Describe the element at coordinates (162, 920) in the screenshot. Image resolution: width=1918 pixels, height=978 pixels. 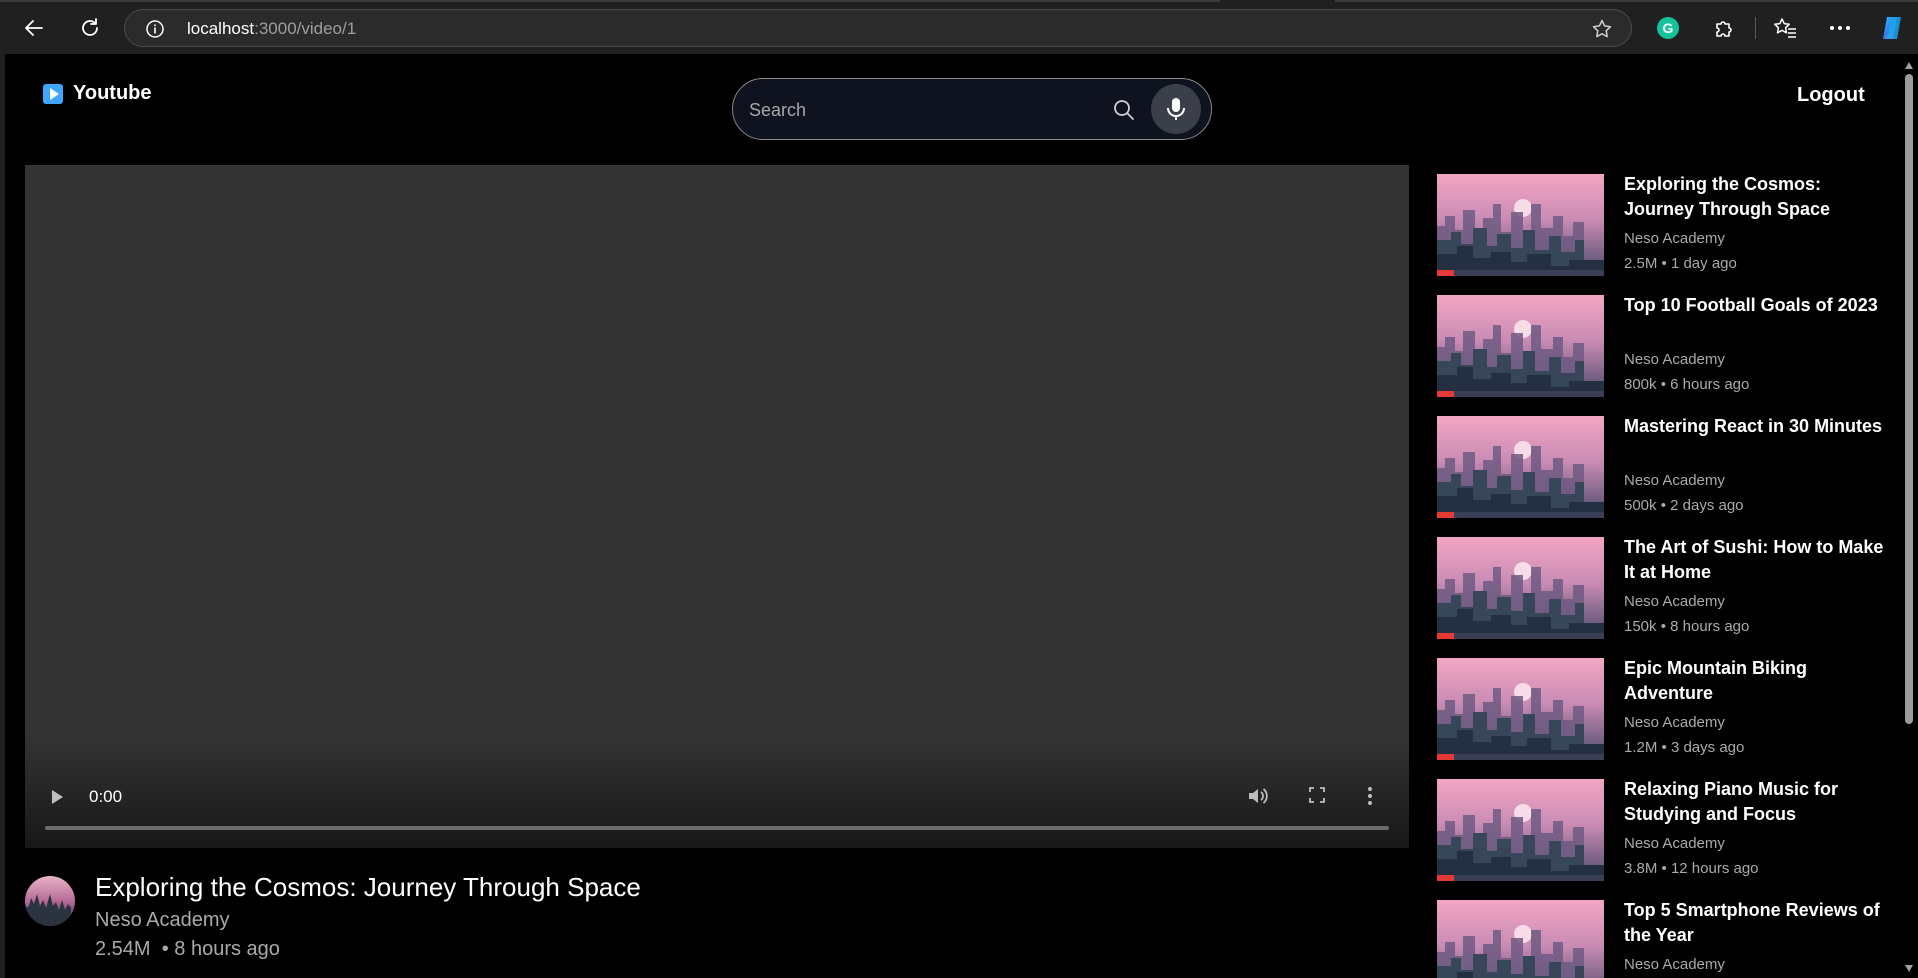
I see `video-channel: Neso Academy` at that location.